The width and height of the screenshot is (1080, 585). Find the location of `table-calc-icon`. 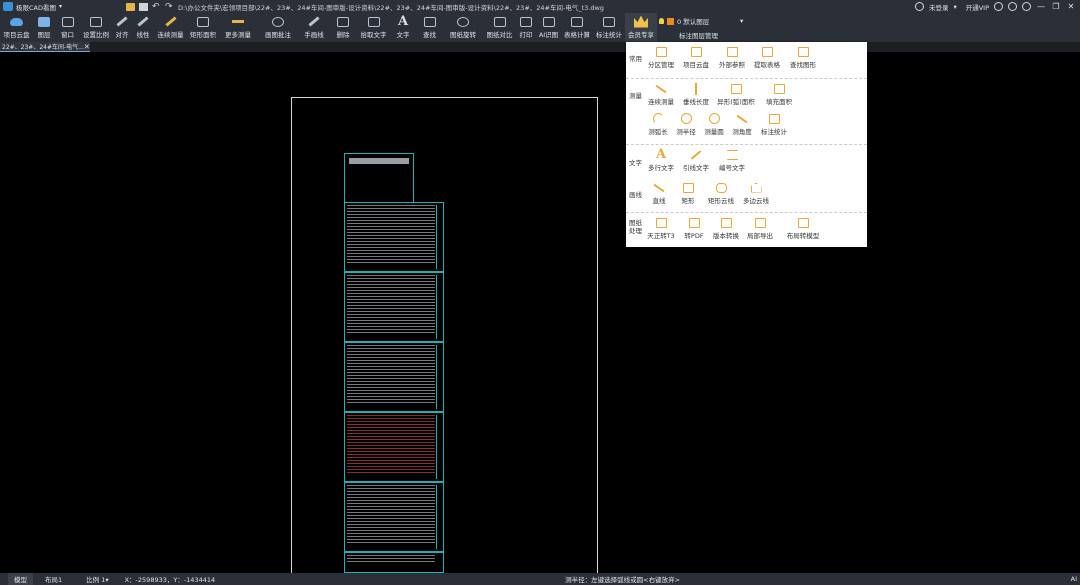

table-calc-icon is located at coordinates (577, 21).